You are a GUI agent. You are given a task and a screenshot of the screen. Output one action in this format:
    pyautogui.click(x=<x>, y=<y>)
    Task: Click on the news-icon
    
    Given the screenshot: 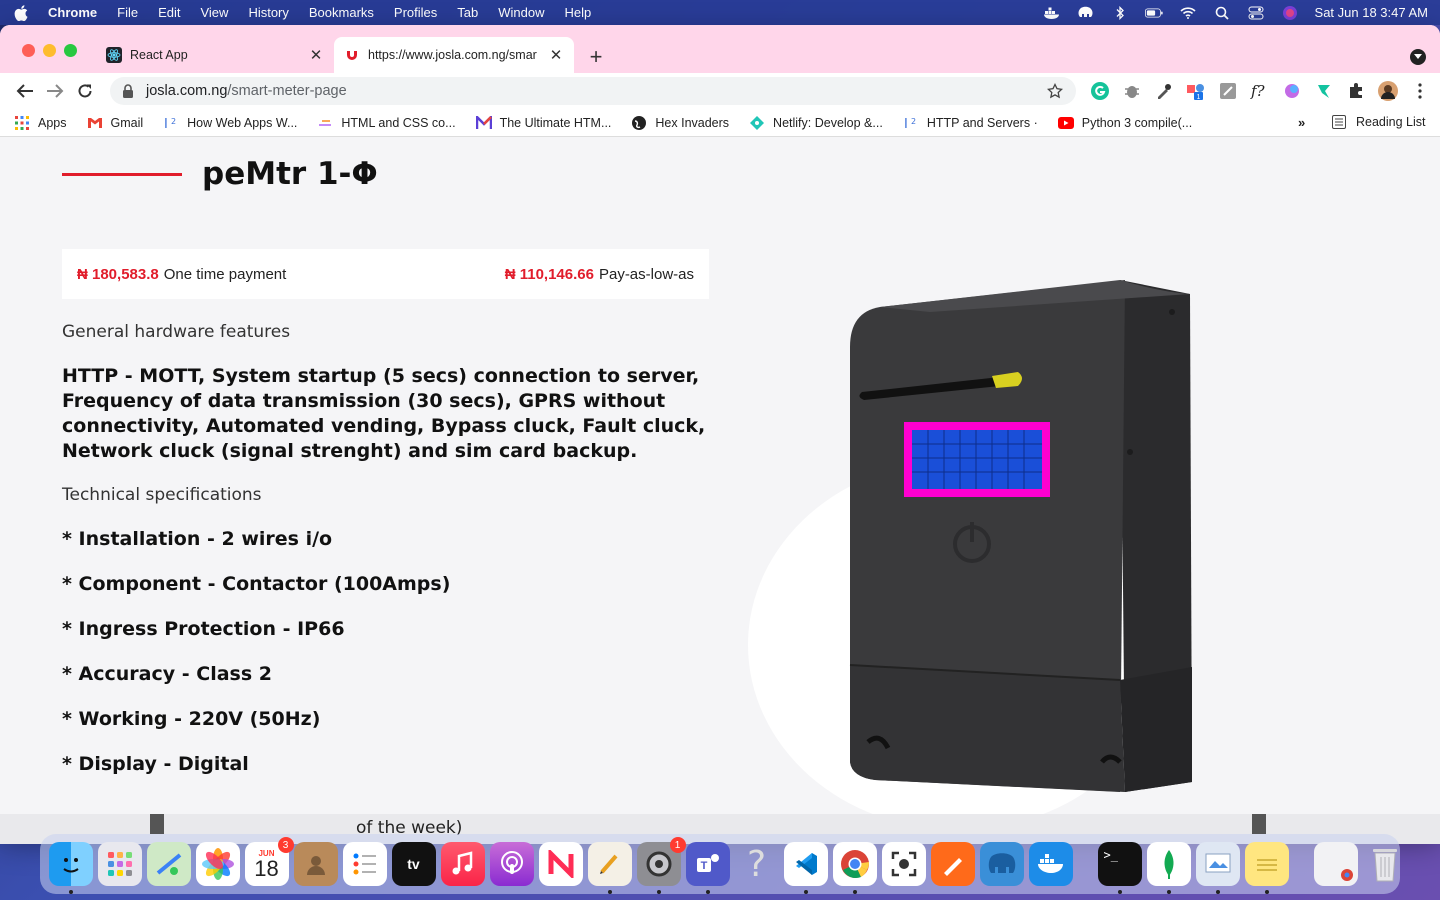 What is the action you would take?
    pyautogui.click(x=560, y=864)
    